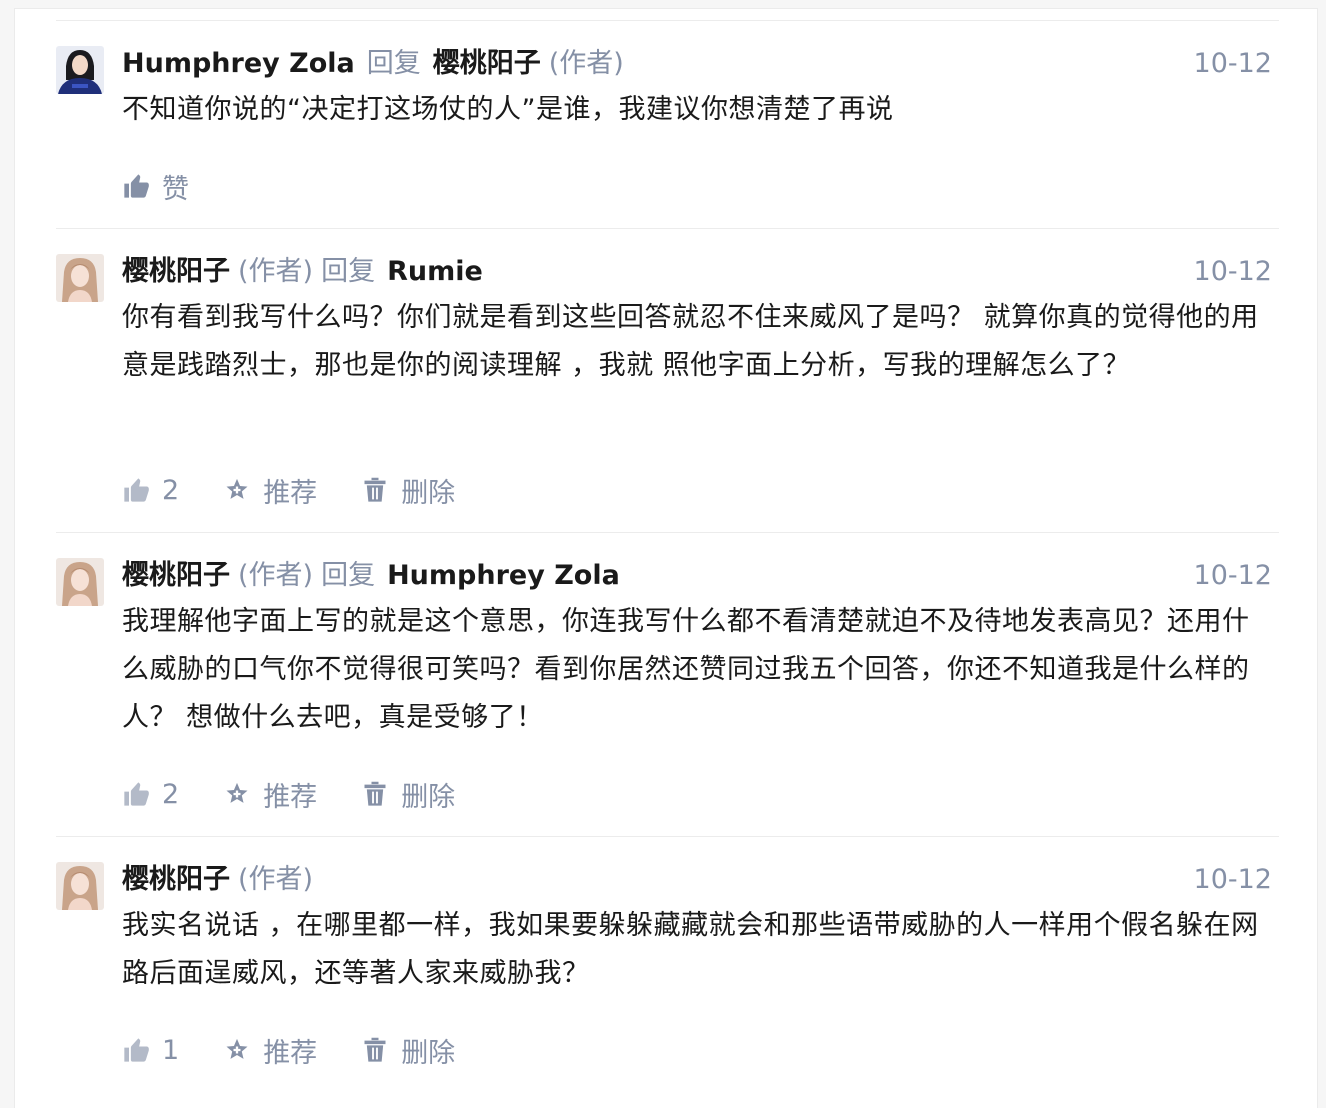 Image resolution: width=1326 pixels, height=1108 pixels. I want to click on comment-header: 樱桃阳子 (作者) 回复 Rumie, so click(302, 272).